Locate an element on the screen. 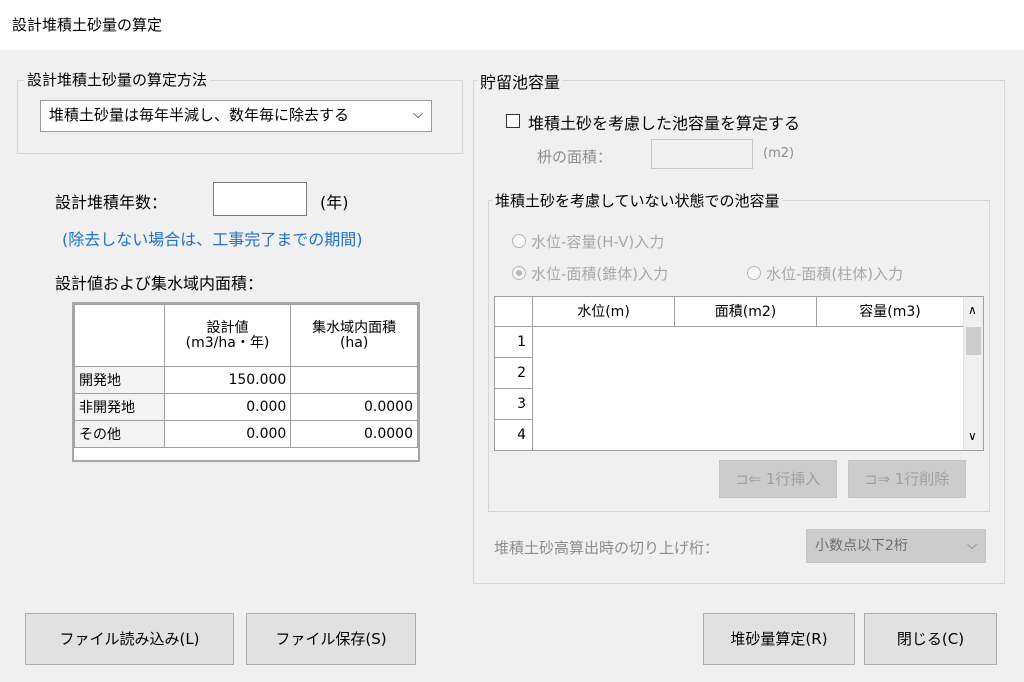  grid-header-volume: 容量(m3) is located at coordinates (890, 312).